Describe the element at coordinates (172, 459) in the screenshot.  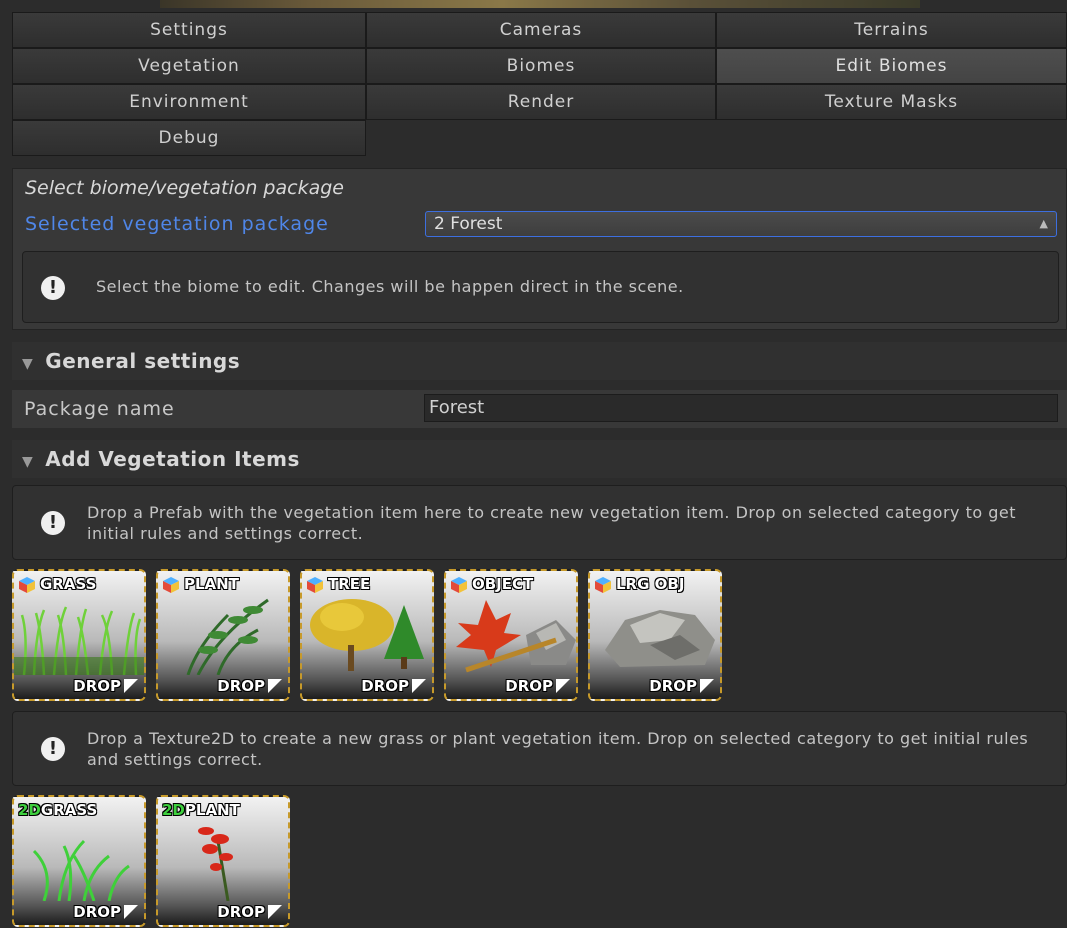
I see `add-vegetation-title: Add Vegetation Items` at that location.